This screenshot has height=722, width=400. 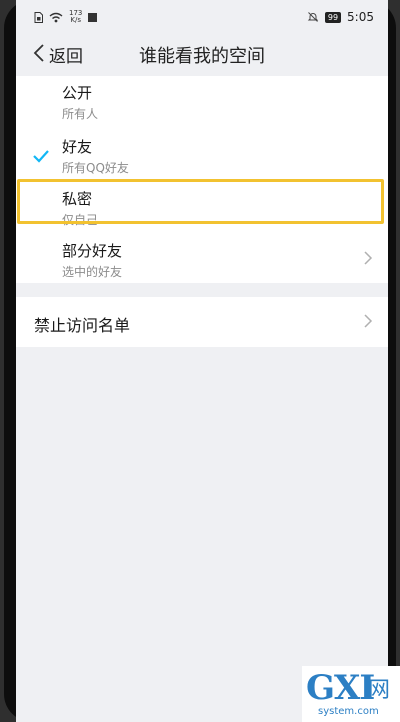 I want to click on clock: 5:05, so click(x=360, y=17).